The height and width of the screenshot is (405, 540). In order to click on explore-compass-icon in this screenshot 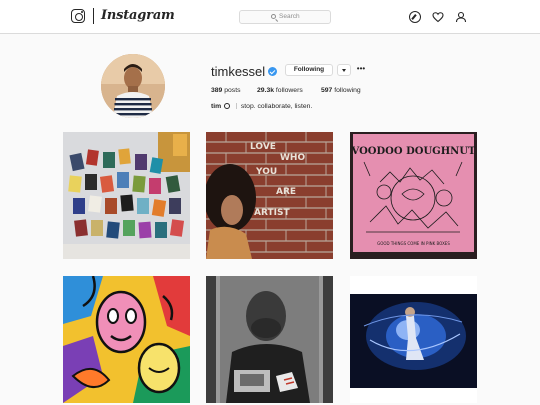, I will do `click(415, 17)`.